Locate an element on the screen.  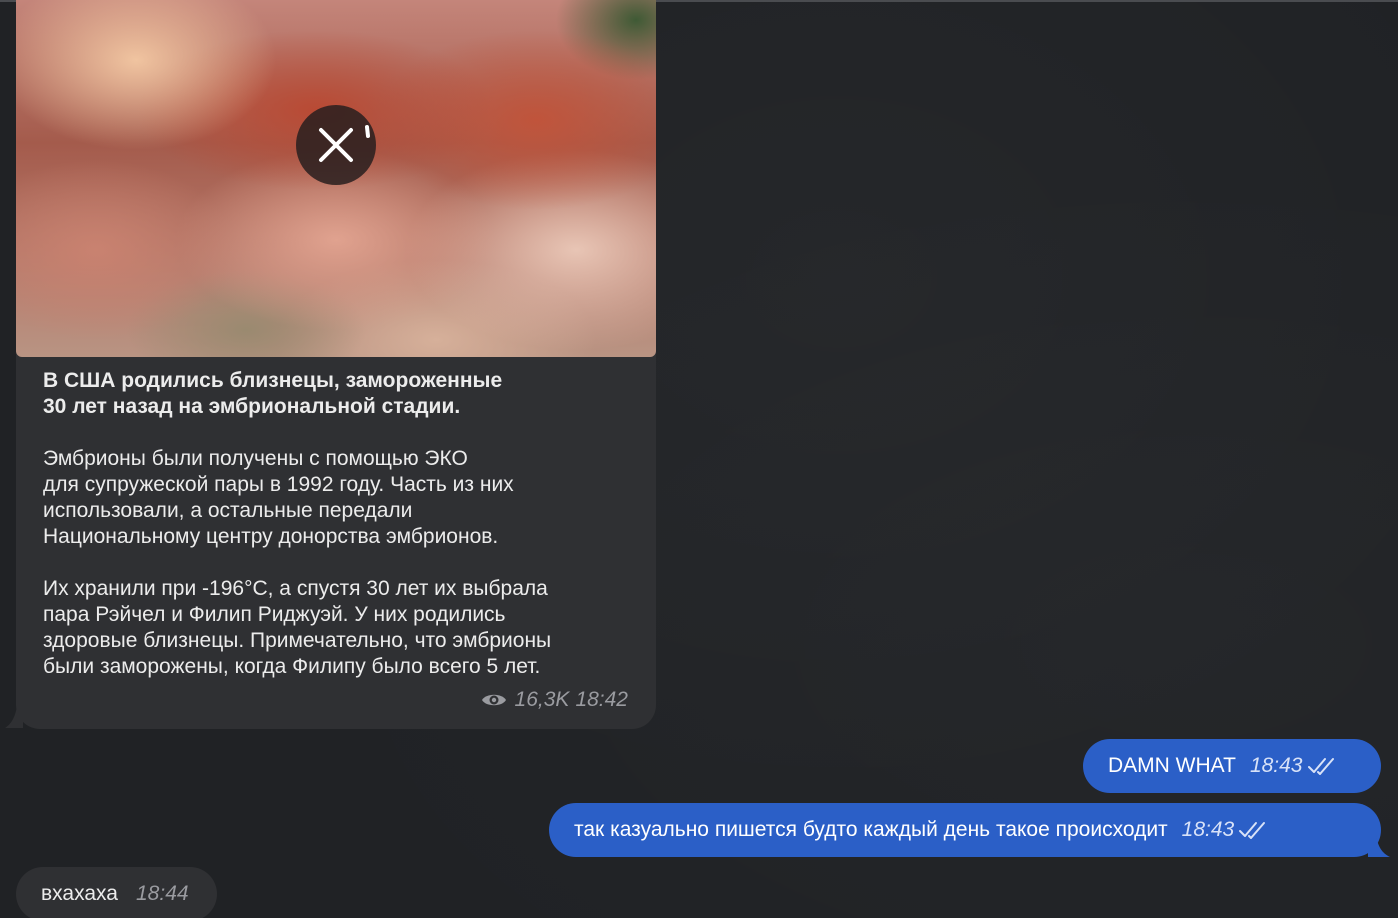
views-count: 16,3K is located at coordinates (542, 699).